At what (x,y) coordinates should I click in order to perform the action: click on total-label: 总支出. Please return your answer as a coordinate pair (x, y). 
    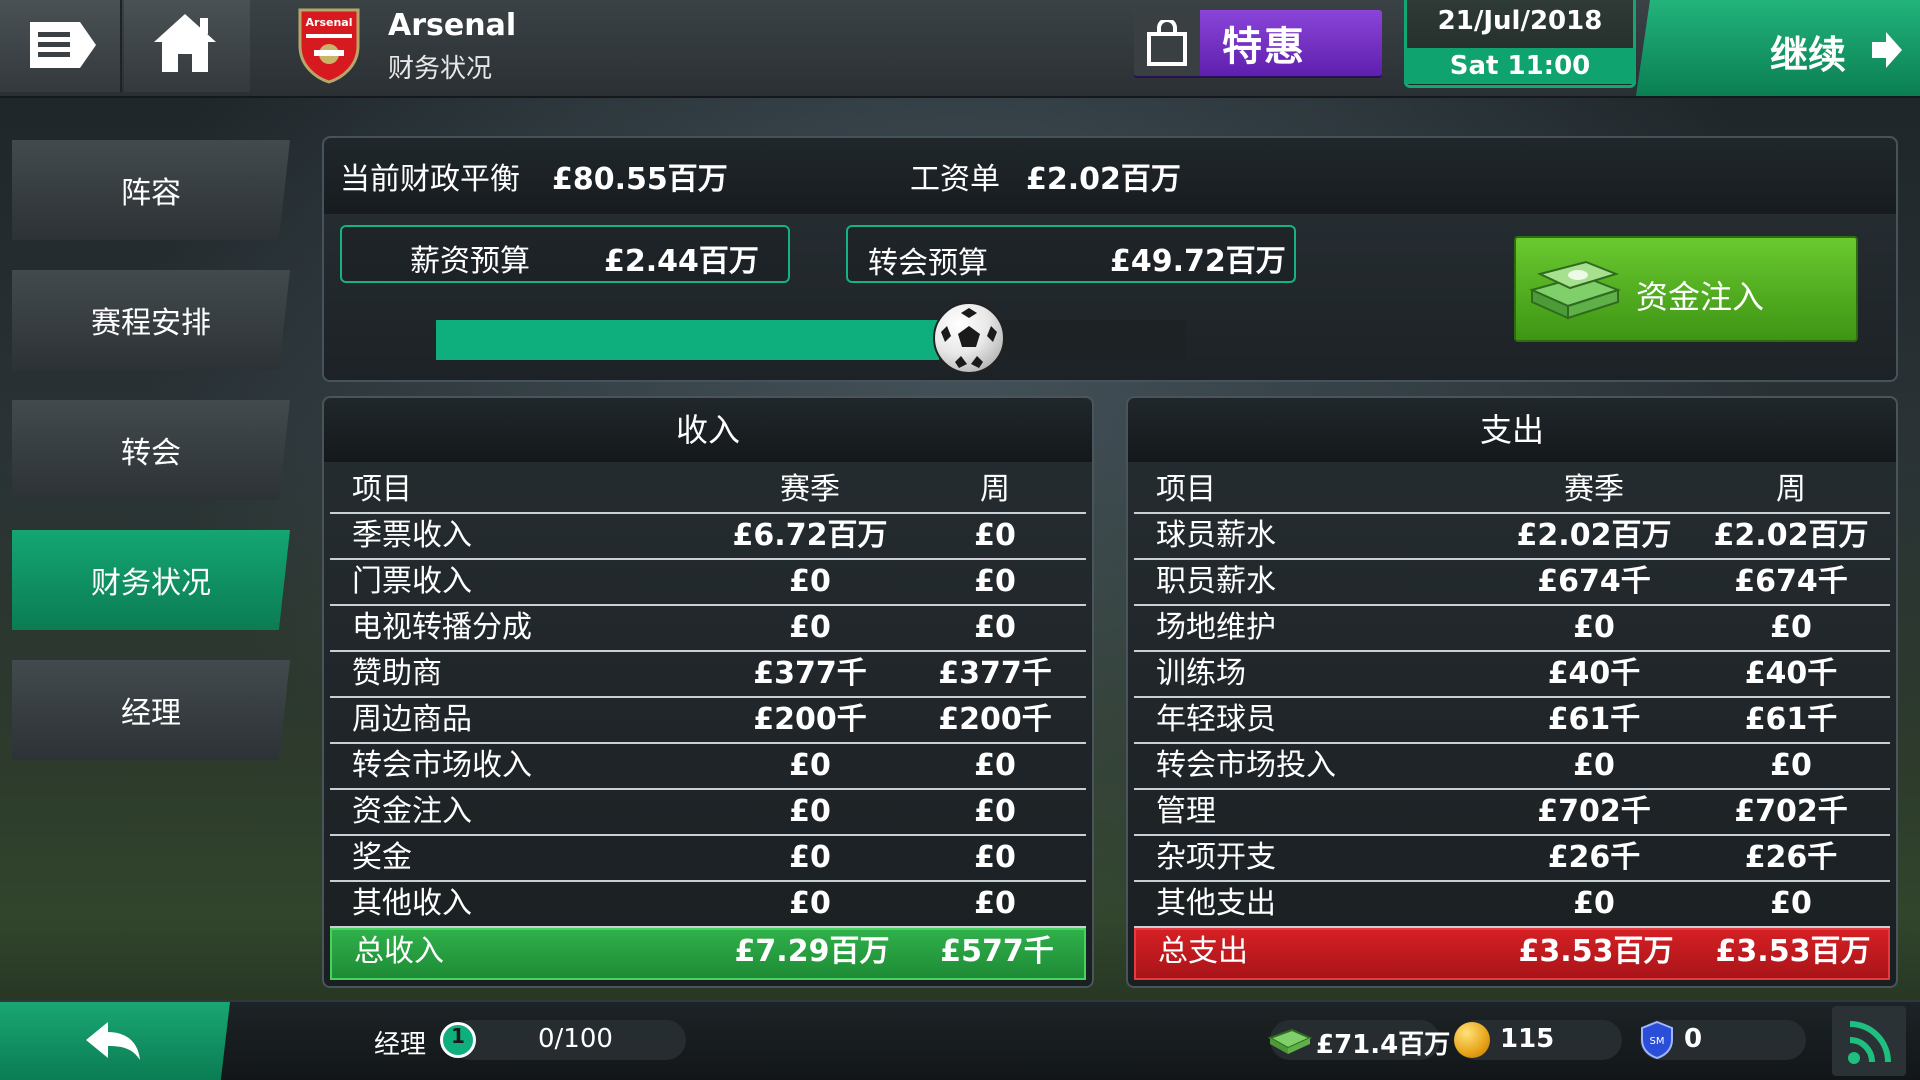
    Looking at the image, I should click on (1203, 951).